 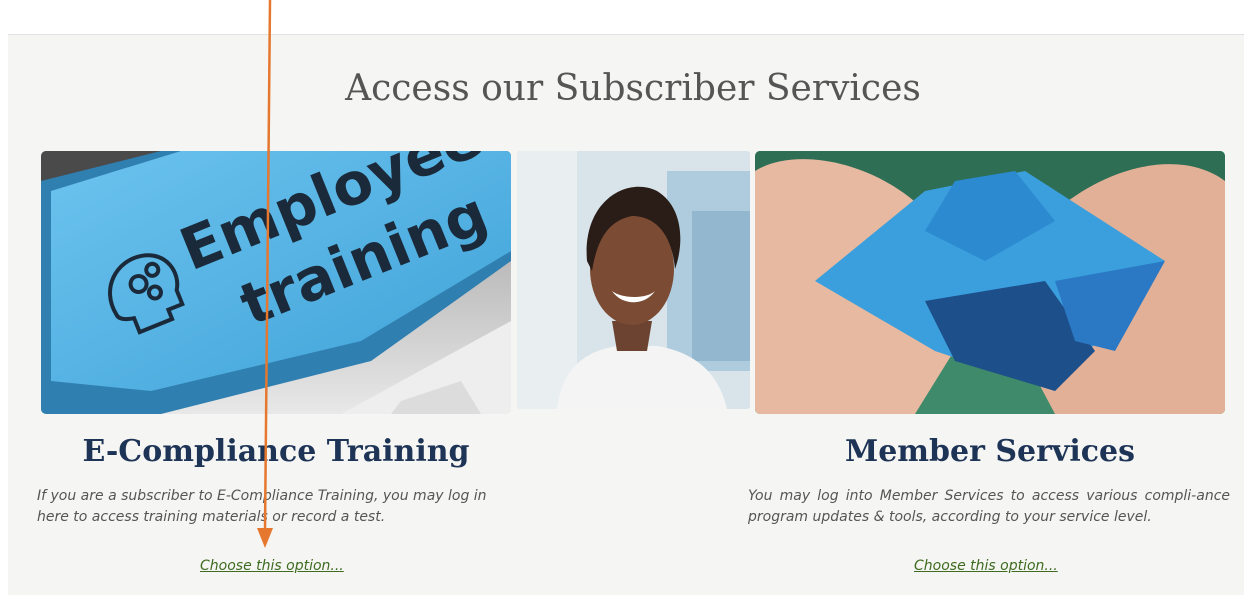 What do you see at coordinates (633, 88) in the screenshot?
I see `section-heading: Access our Subscriber Services` at bounding box center [633, 88].